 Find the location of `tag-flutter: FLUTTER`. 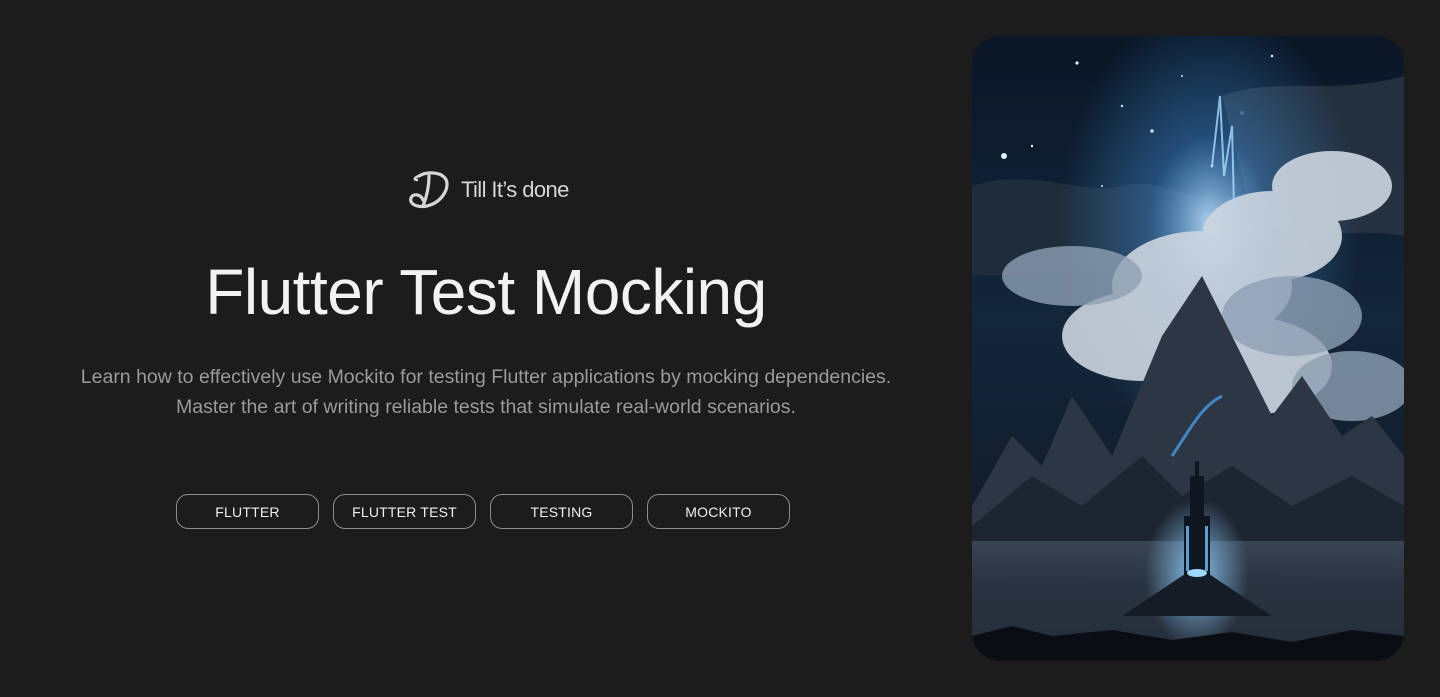

tag-flutter: FLUTTER is located at coordinates (247, 511).